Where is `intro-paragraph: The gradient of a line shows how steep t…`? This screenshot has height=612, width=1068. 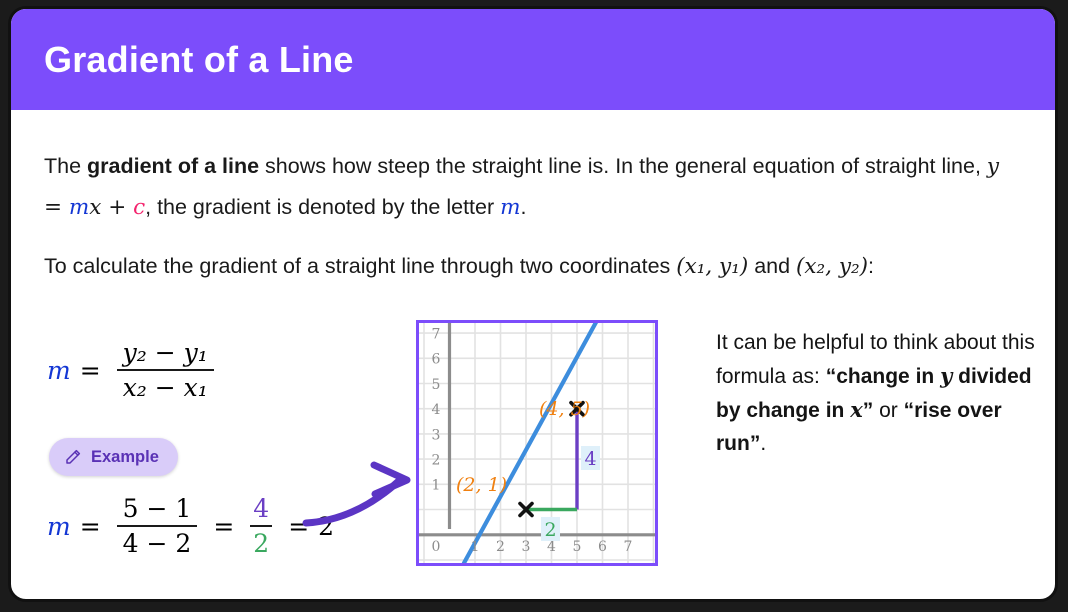 intro-paragraph: The gradient of a line shows how steep t… is located at coordinates (524, 187).